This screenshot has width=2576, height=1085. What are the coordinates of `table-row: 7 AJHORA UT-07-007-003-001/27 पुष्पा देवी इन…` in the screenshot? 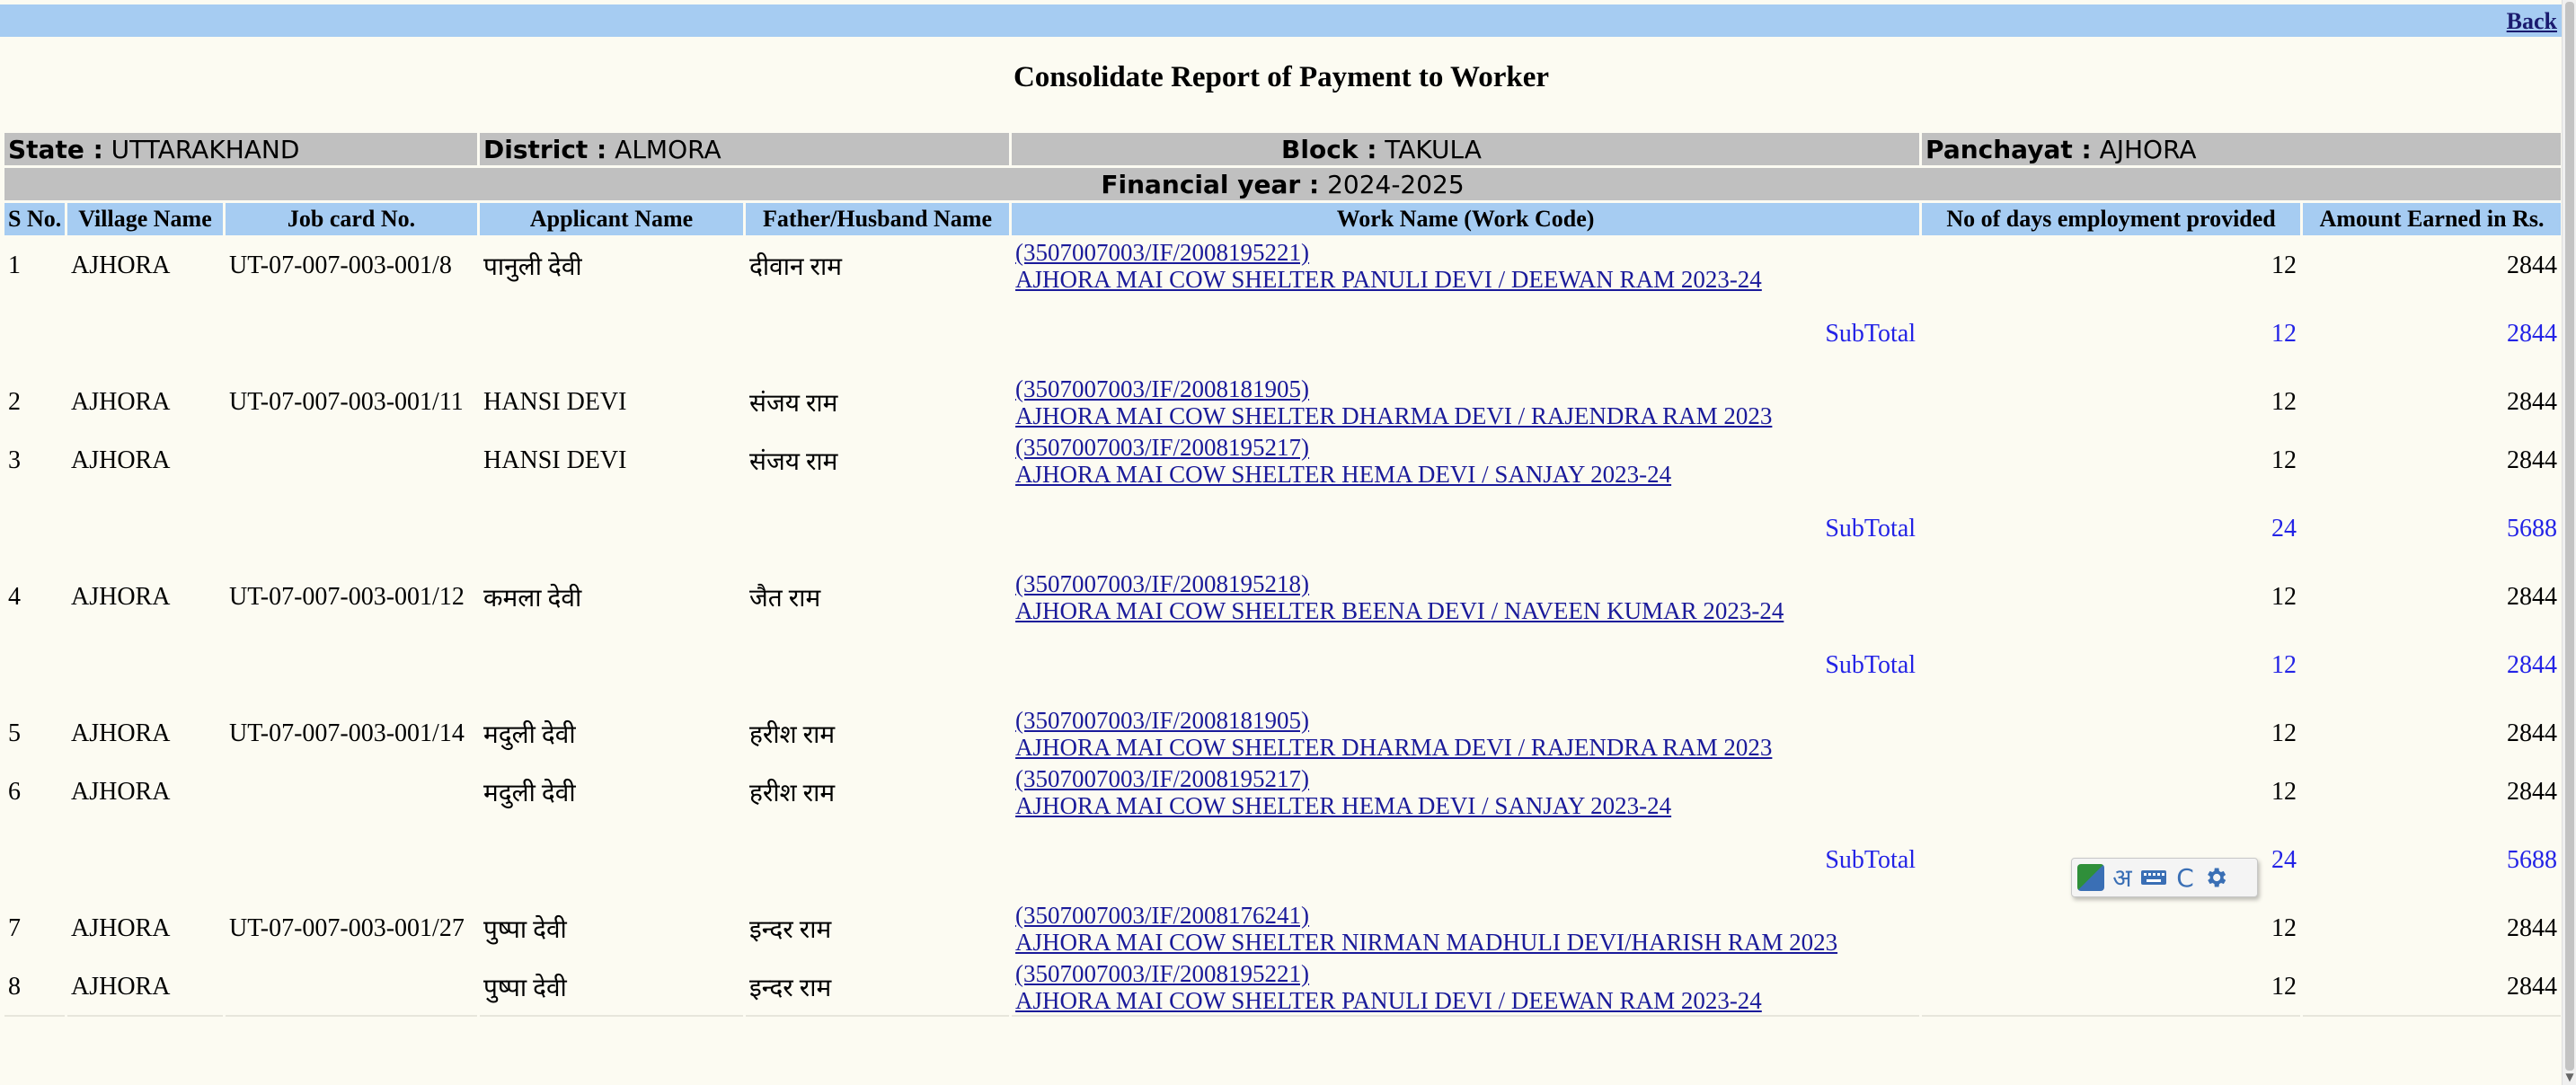 It's located at (1283, 928).